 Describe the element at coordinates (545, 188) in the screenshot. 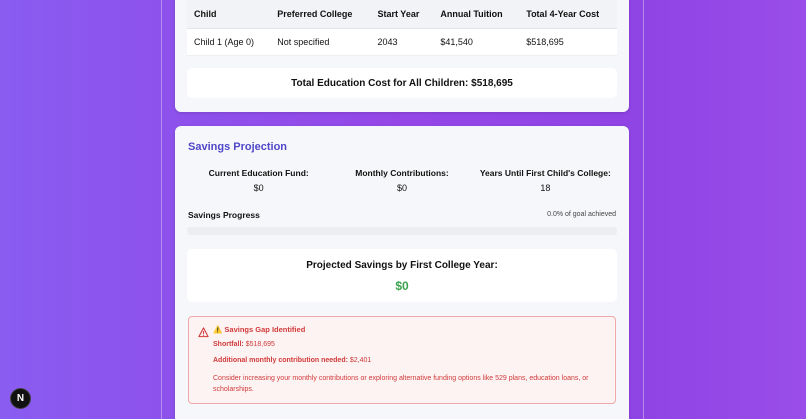

I see `stat-value: 18` at that location.